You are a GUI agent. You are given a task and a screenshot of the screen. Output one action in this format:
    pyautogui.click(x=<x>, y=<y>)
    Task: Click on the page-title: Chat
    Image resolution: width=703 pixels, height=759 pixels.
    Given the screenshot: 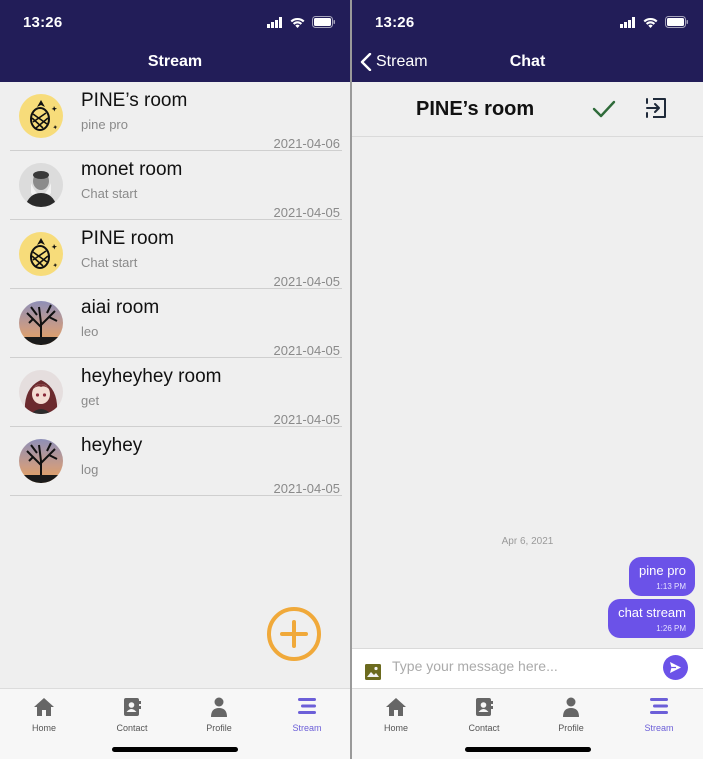 What is the action you would take?
    pyautogui.click(x=527, y=61)
    